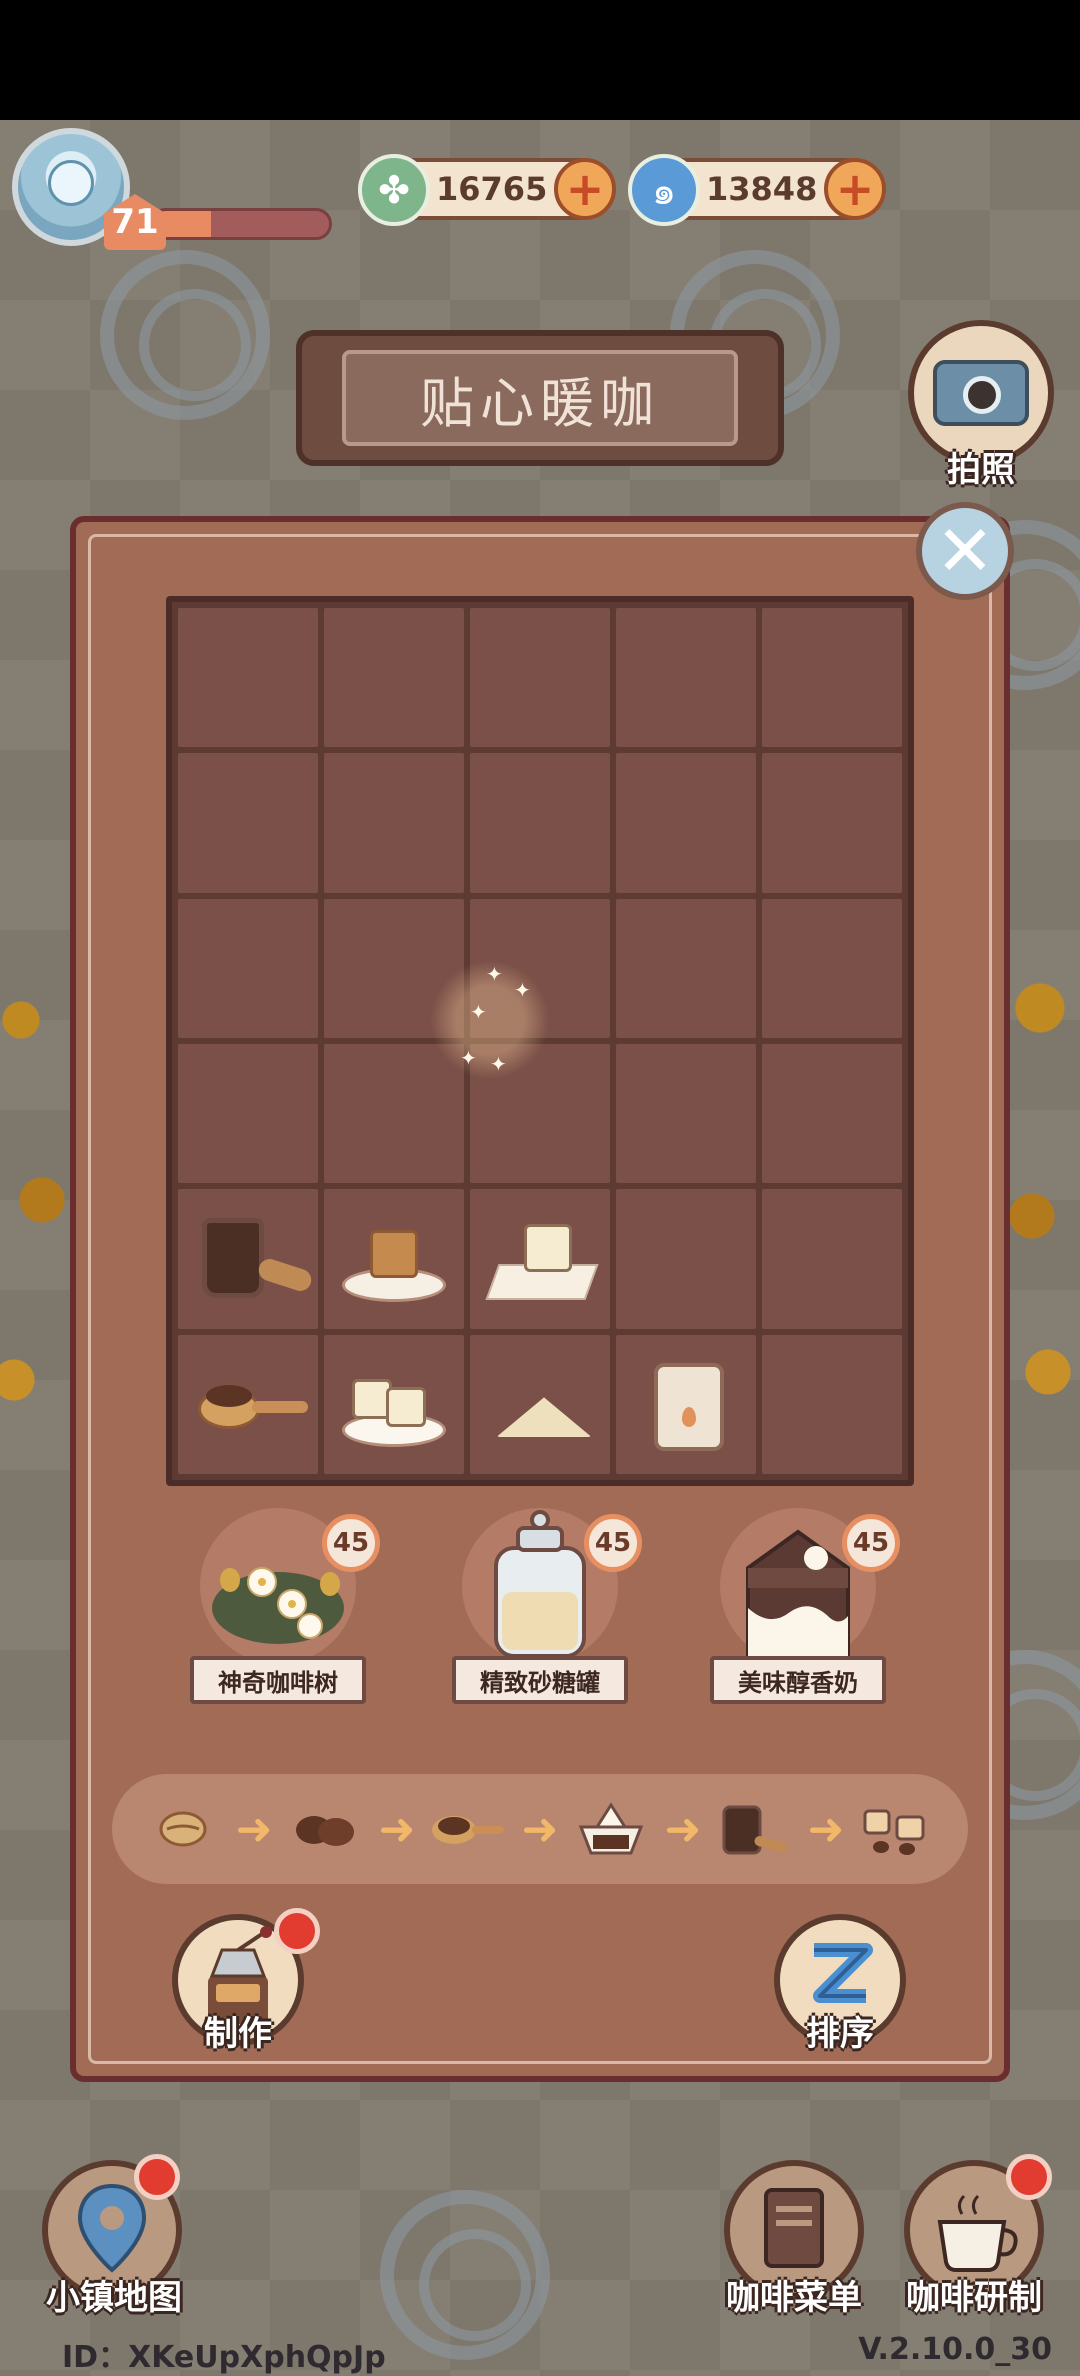 The image size is (1080, 2376). What do you see at coordinates (794, 2298) in the screenshot?
I see `coffee-menu-label: 咖啡菜单` at bounding box center [794, 2298].